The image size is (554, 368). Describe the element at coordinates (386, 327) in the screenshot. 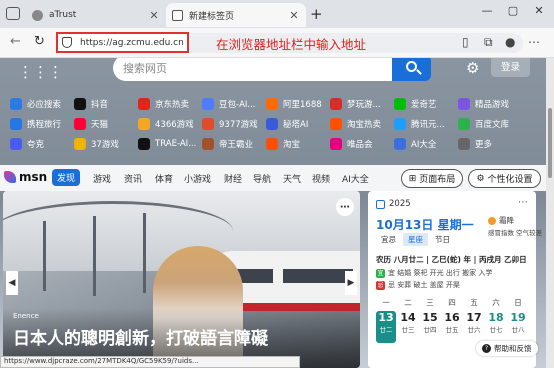

I see `calendar-day: 13 廿二` at that location.